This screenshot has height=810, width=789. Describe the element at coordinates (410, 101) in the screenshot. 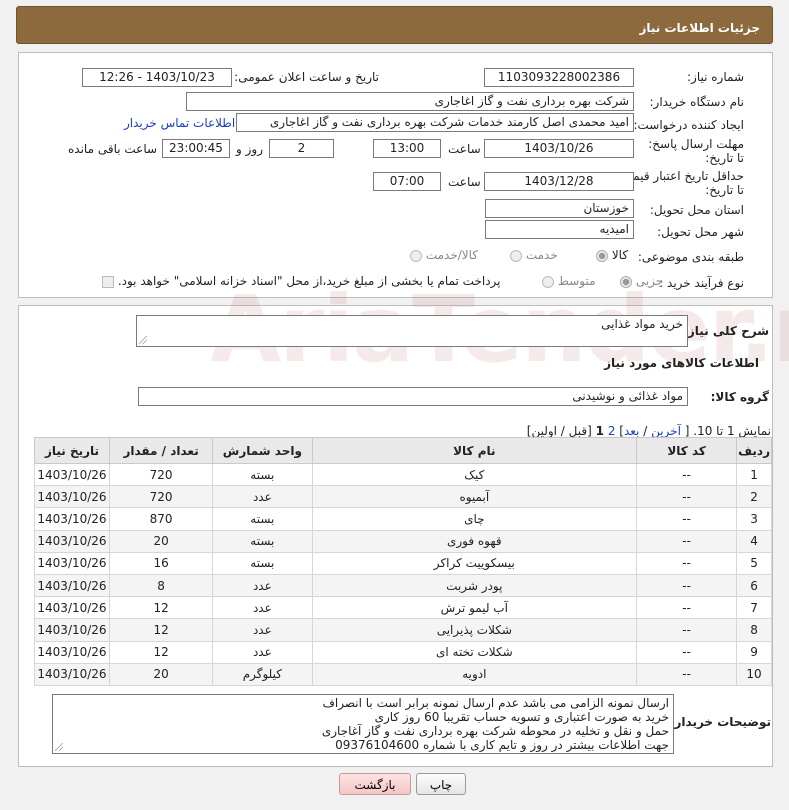

I see `buyer-org-field: شرکت بهره برداری نفت و گاز اغاجاری` at that location.